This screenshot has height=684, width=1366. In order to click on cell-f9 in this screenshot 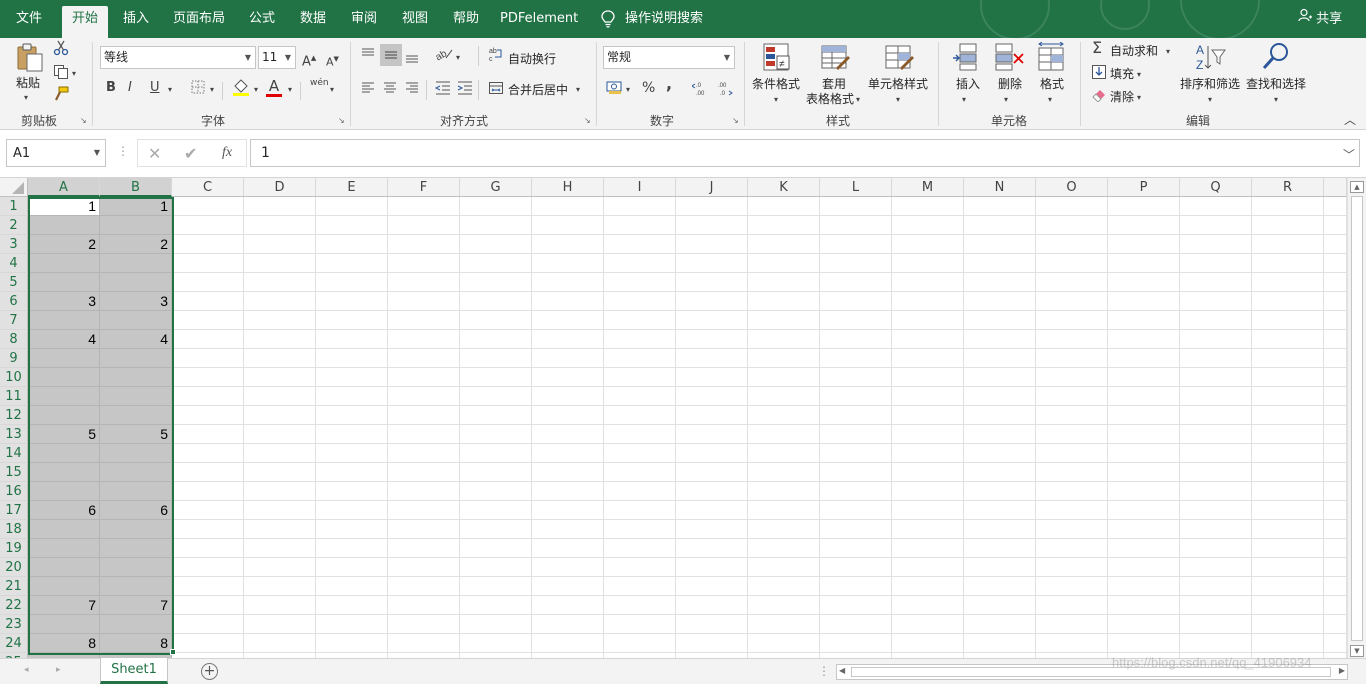, I will do `click(424, 358)`.